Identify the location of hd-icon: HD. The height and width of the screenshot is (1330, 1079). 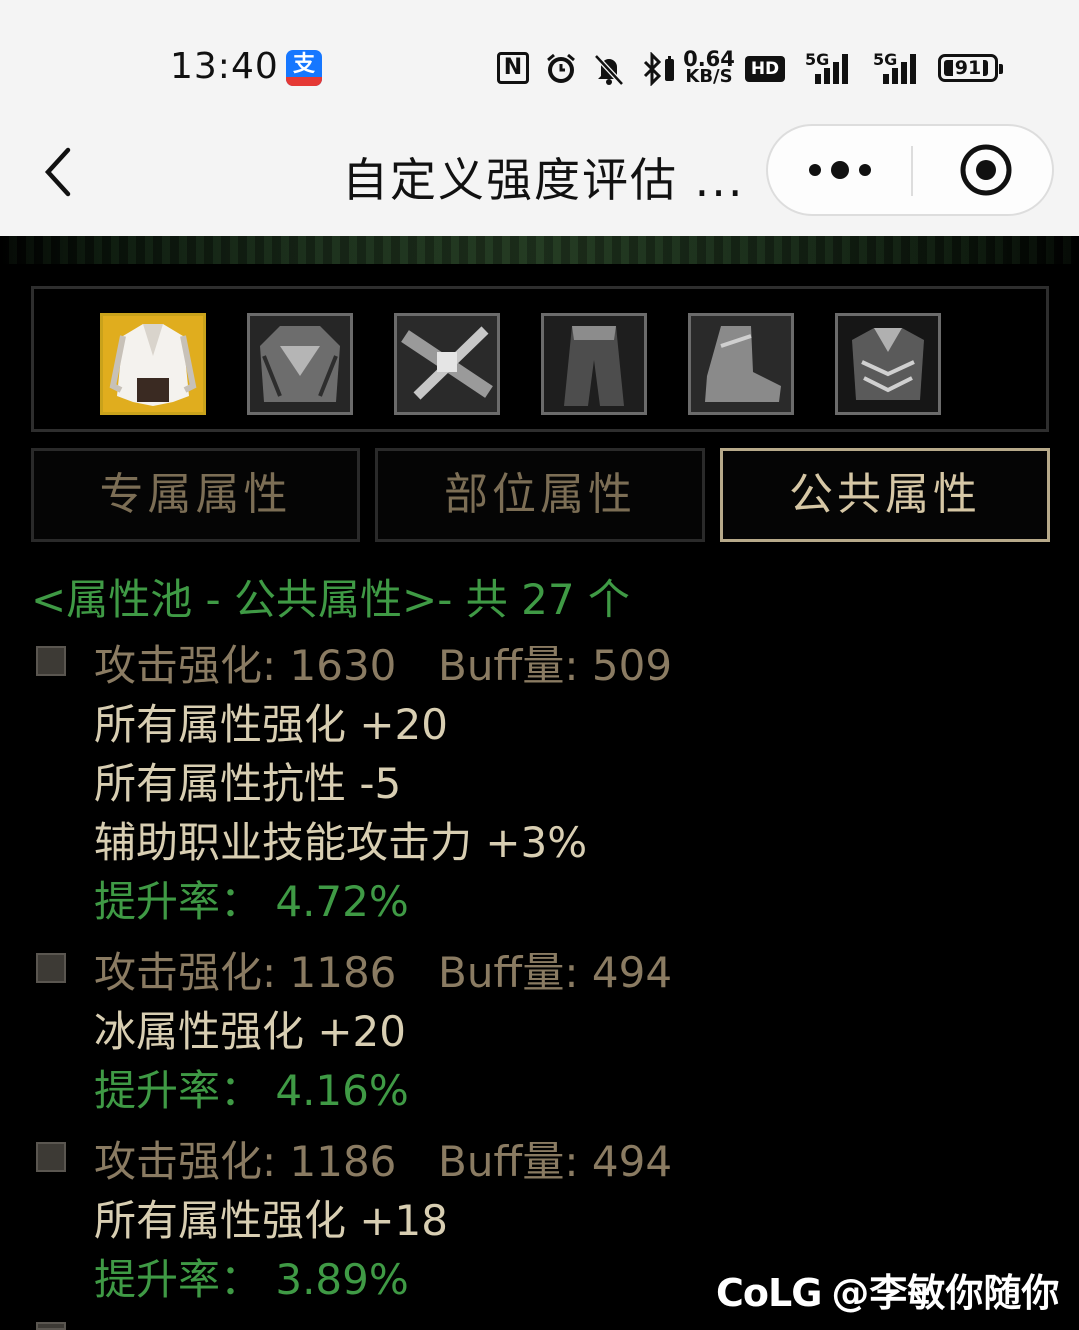
(765, 69).